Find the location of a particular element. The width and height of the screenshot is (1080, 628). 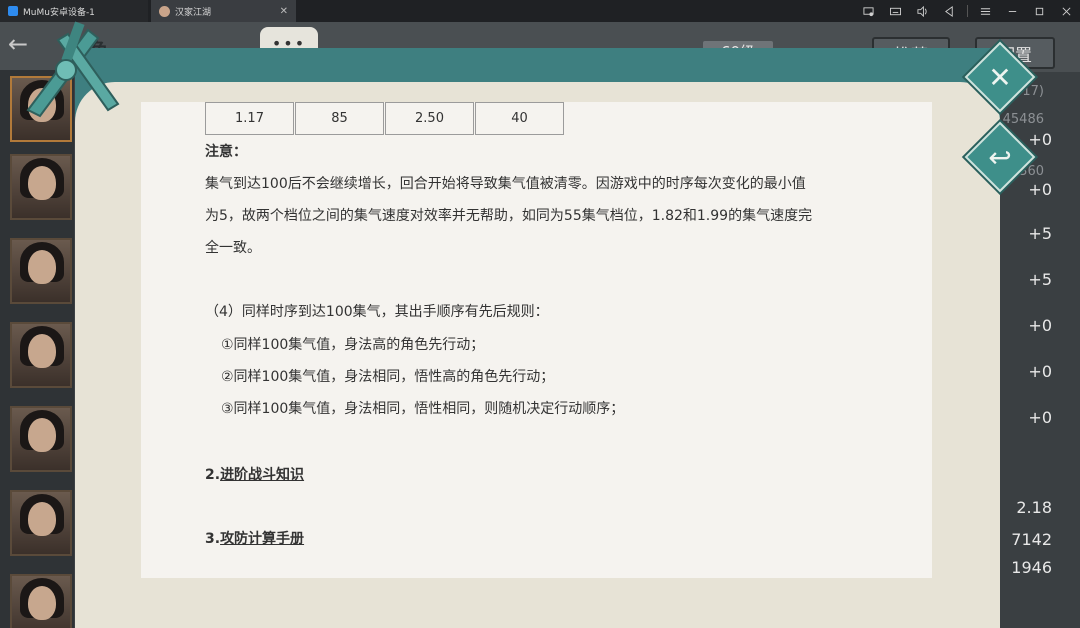

tab-device: MuMu安卓设备-1 is located at coordinates (74, 11).